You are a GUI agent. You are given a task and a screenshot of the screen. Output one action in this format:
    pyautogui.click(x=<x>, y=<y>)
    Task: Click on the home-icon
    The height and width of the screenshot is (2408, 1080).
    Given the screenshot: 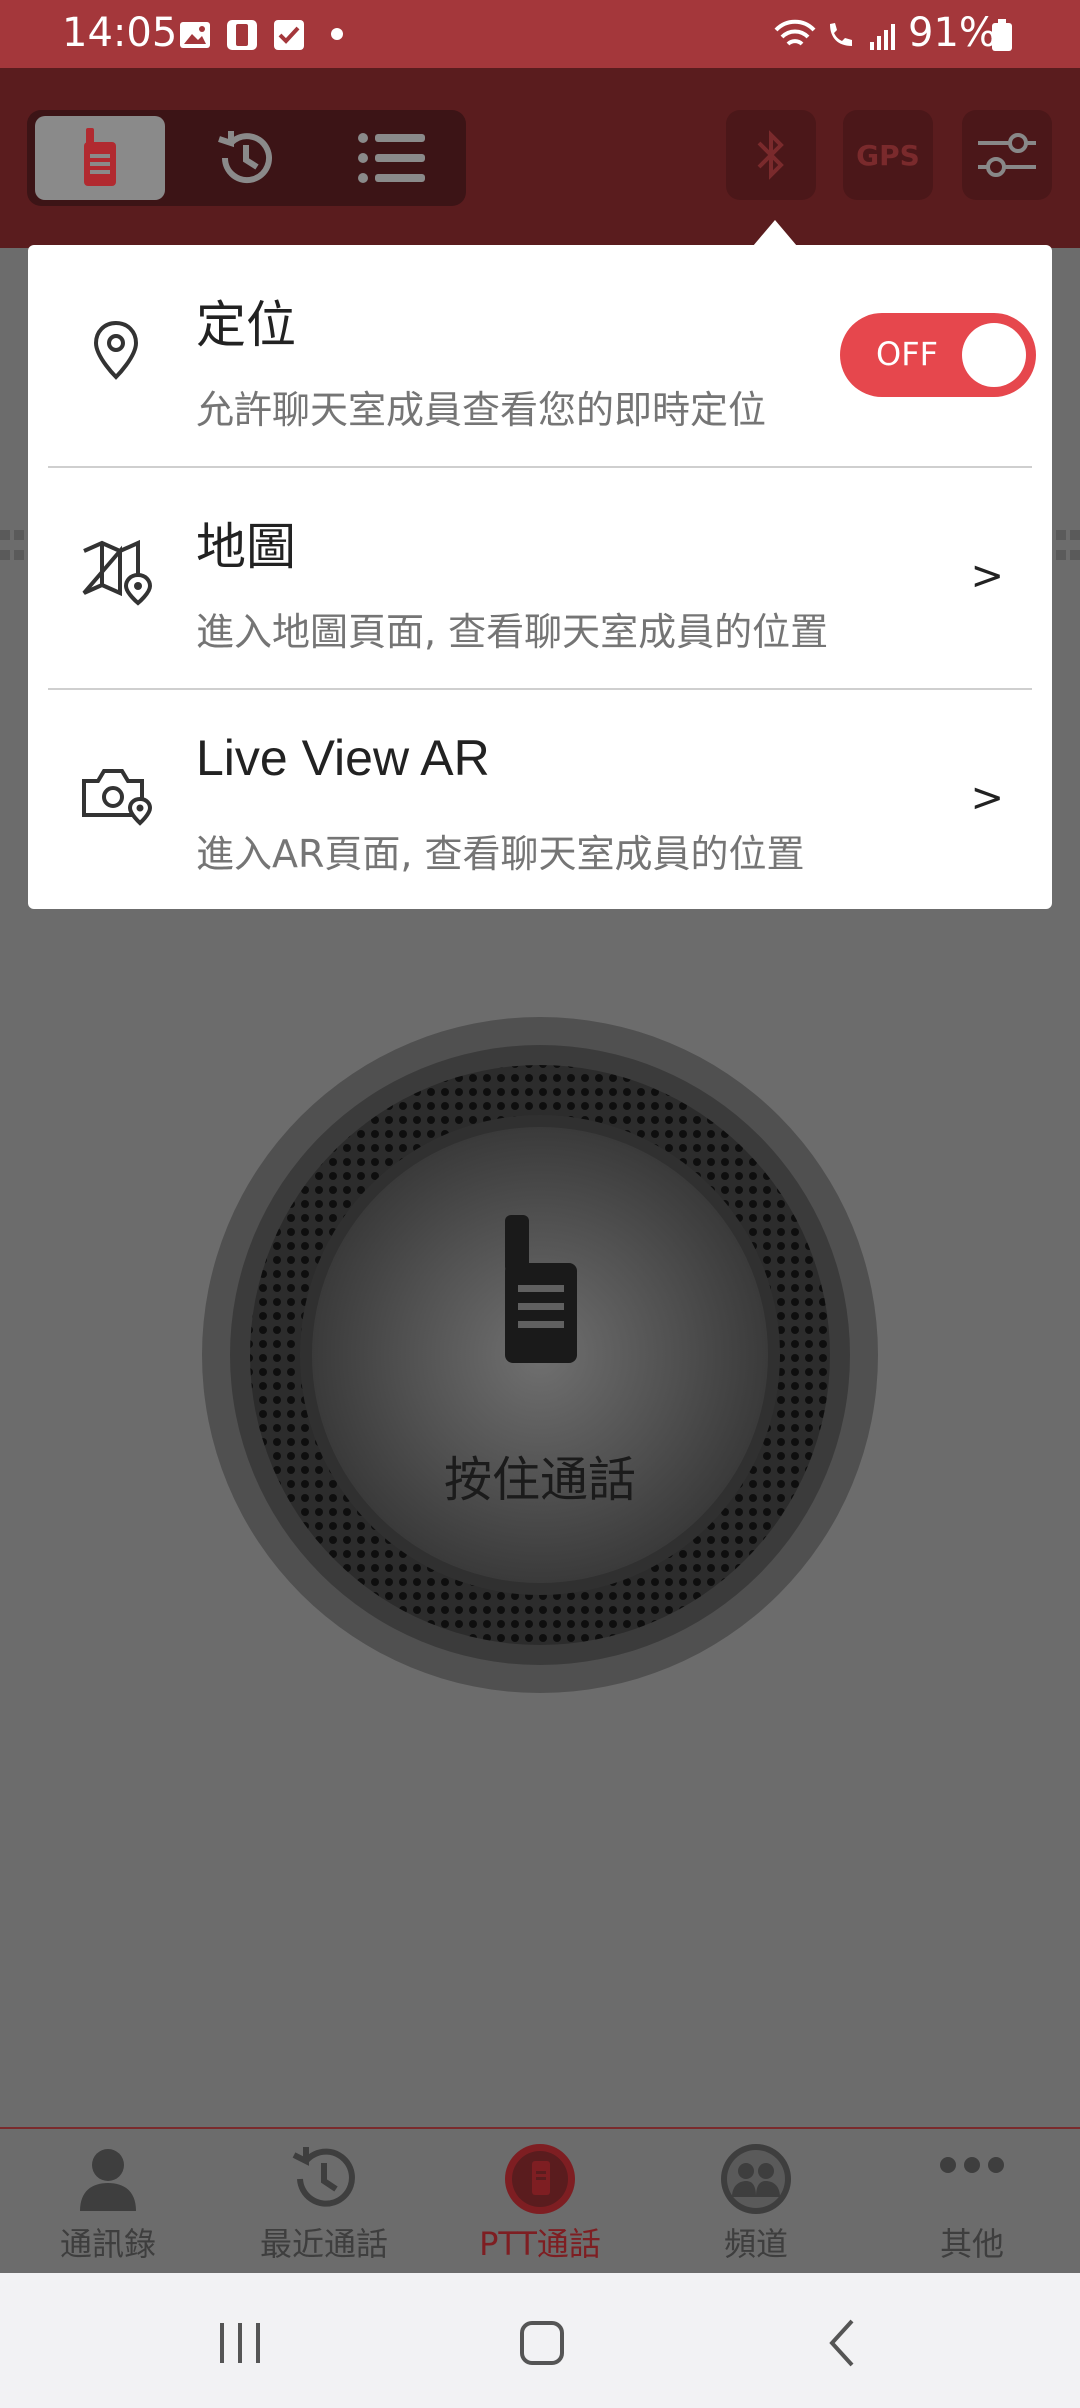 What is the action you would take?
    pyautogui.click(x=542, y=2343)
    